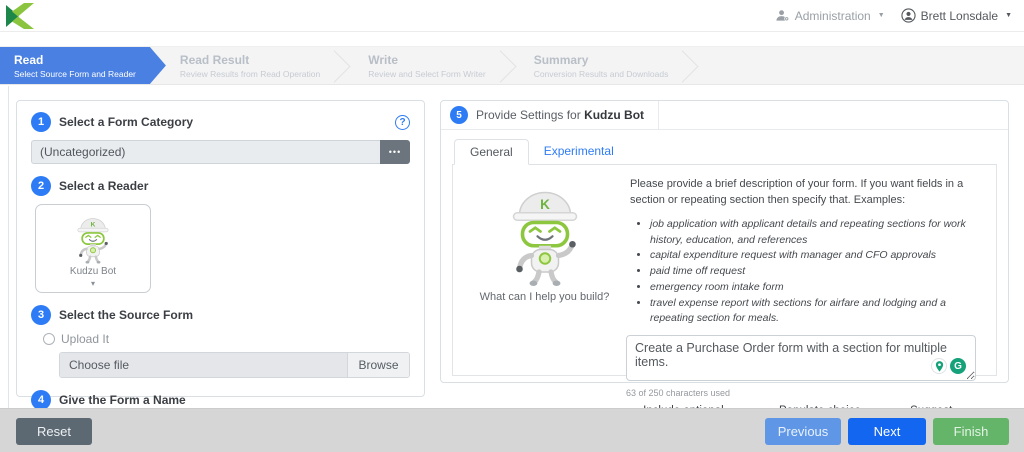 This screenshot has height=452, width=1024. What do you see at coordinates (561, 59) in the screenshot?
I see `step-title: Summary` at bounding box center [561, 59].